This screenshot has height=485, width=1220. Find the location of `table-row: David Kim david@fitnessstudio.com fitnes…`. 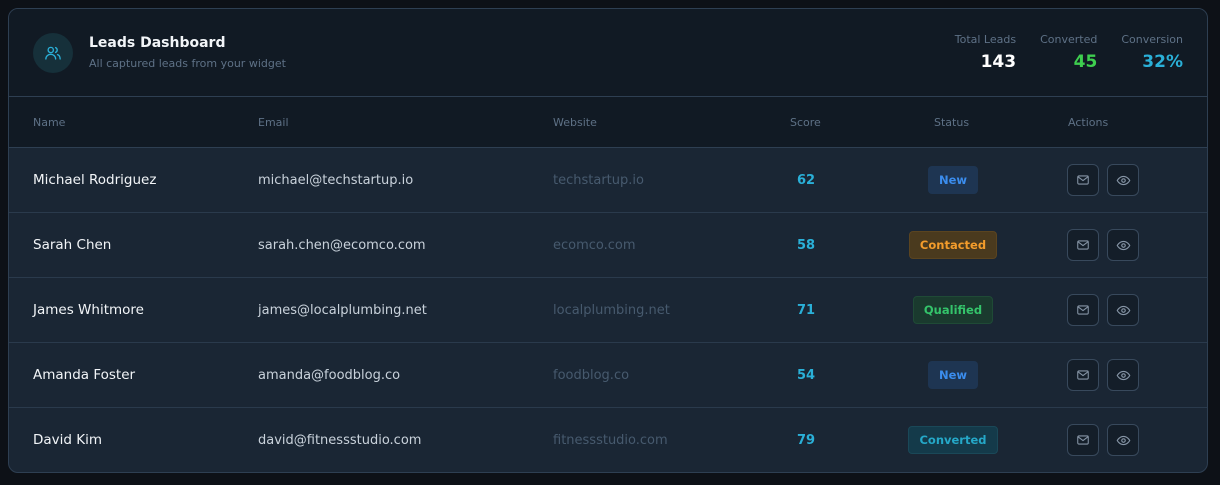

table-row: David Kim david@fitnessstudio.com fitnes… is located at coordinates (608, 440).